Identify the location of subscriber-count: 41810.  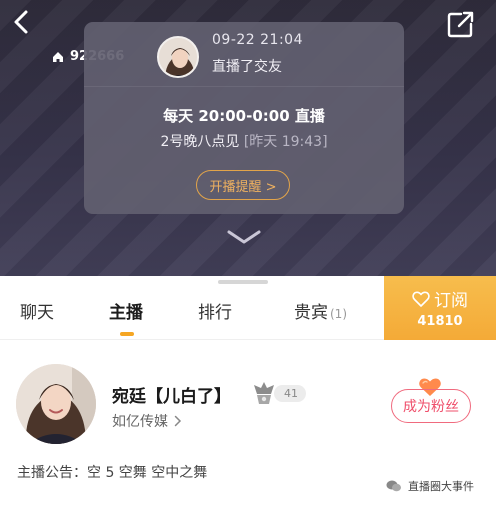
(440, 321).